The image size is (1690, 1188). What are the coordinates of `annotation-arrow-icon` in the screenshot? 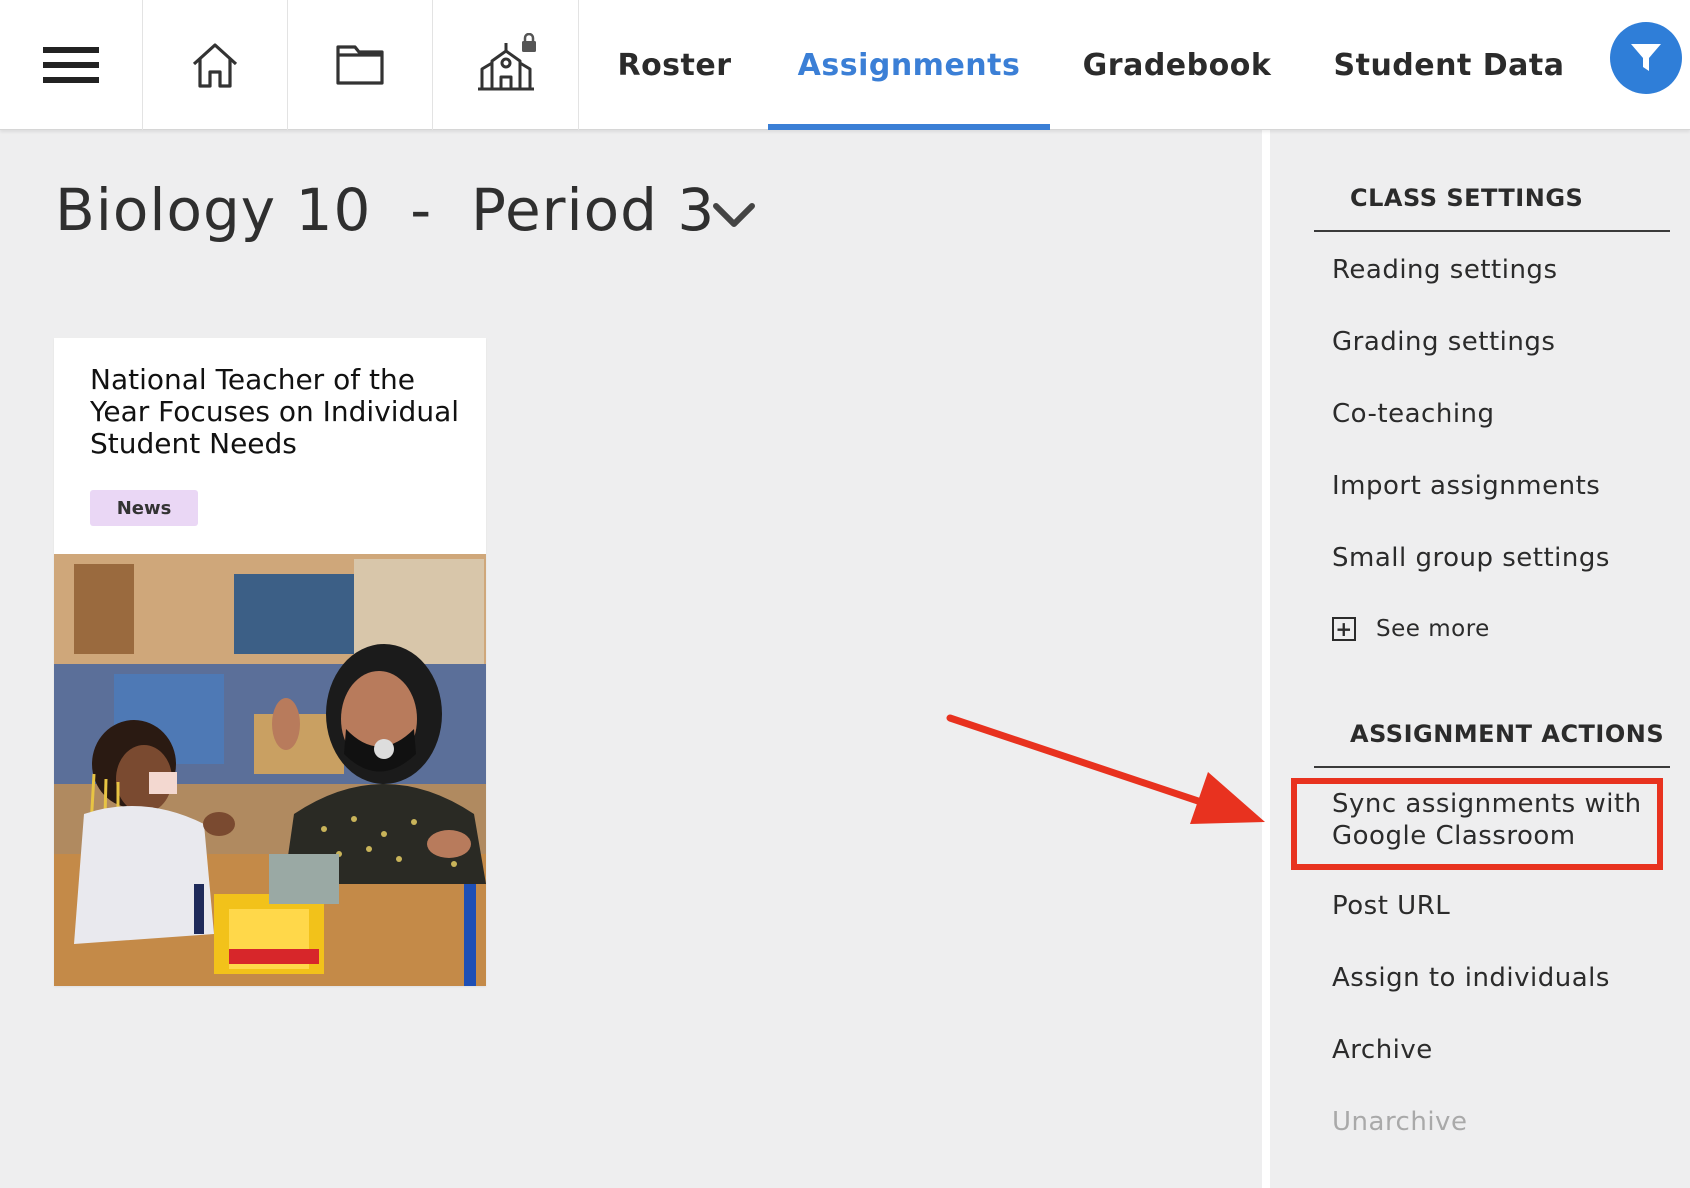 It's located at (1105, 769).